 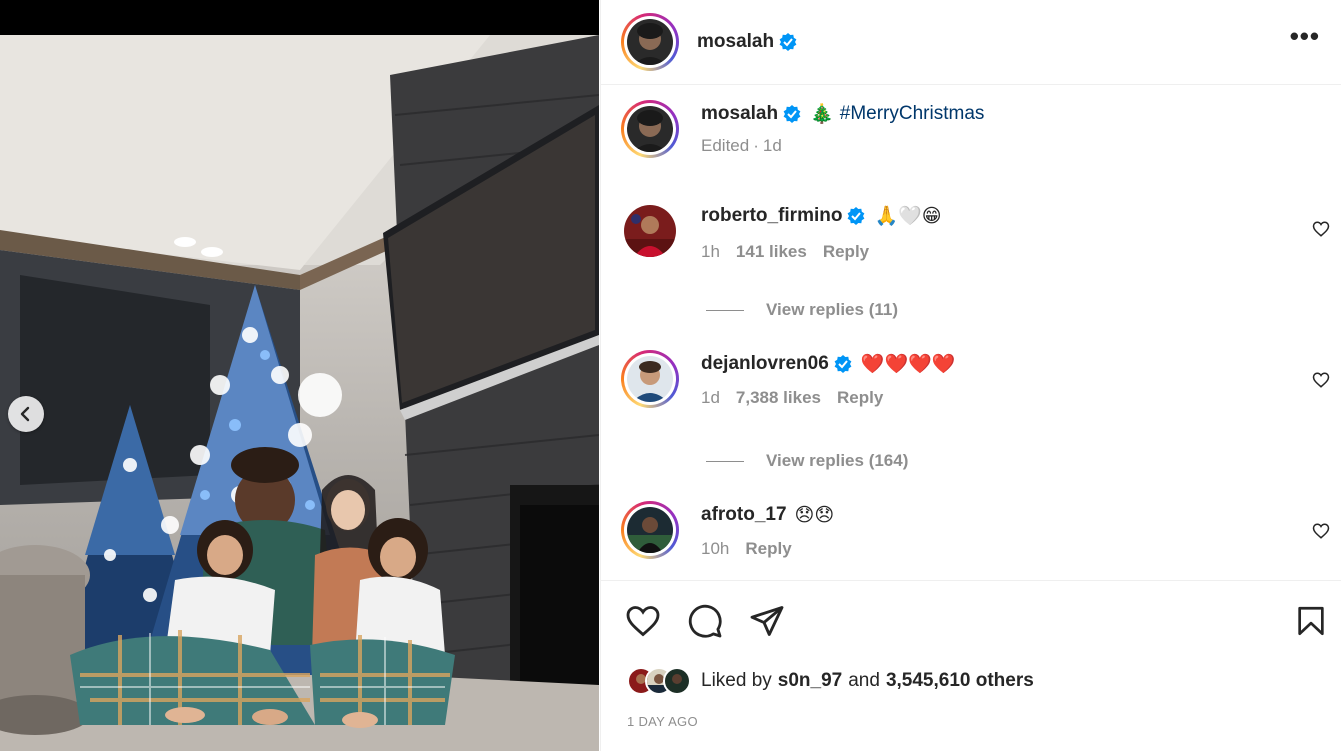 What do you see at coordinates (727, 530) in the screenshot?
I see `comment-item: afroto_17 😞😞 10h Reply` at bounding box center [727, 530].